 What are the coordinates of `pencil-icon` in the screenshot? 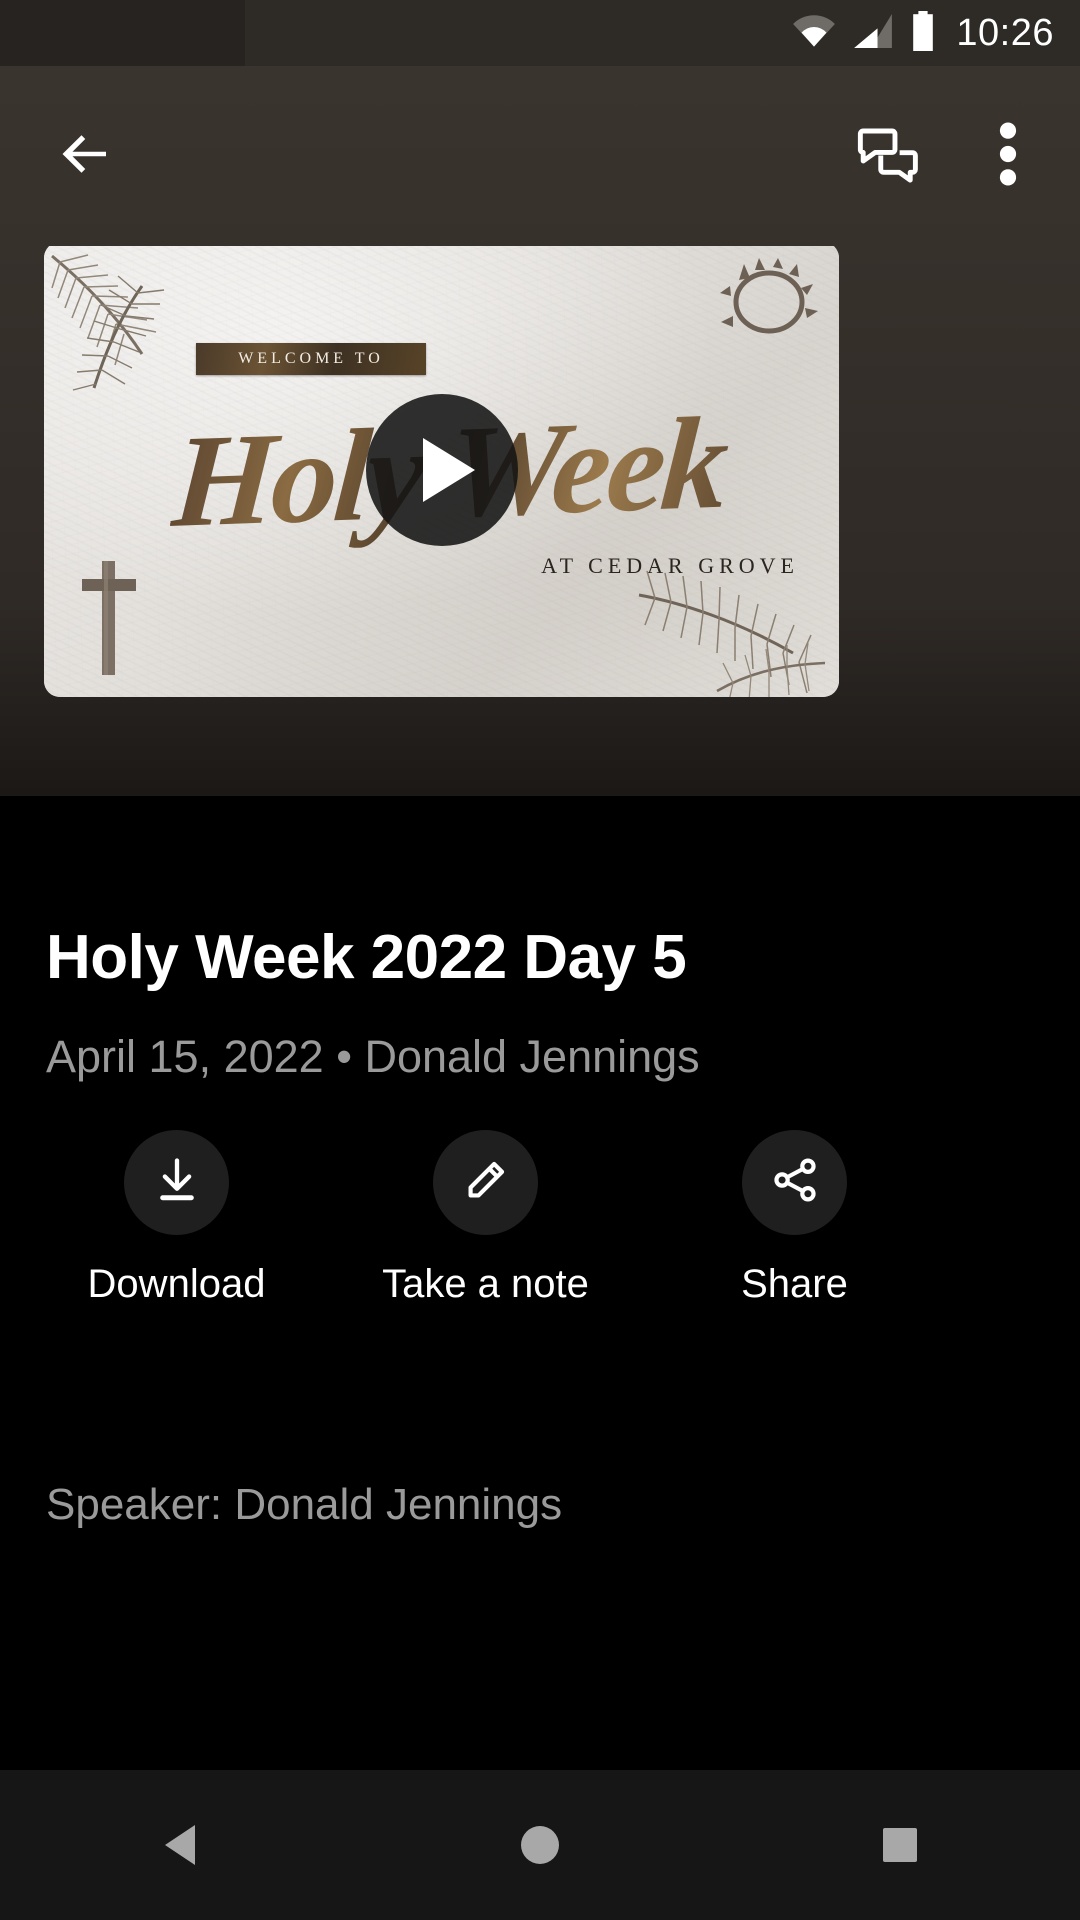 It's located at (486, 1182).